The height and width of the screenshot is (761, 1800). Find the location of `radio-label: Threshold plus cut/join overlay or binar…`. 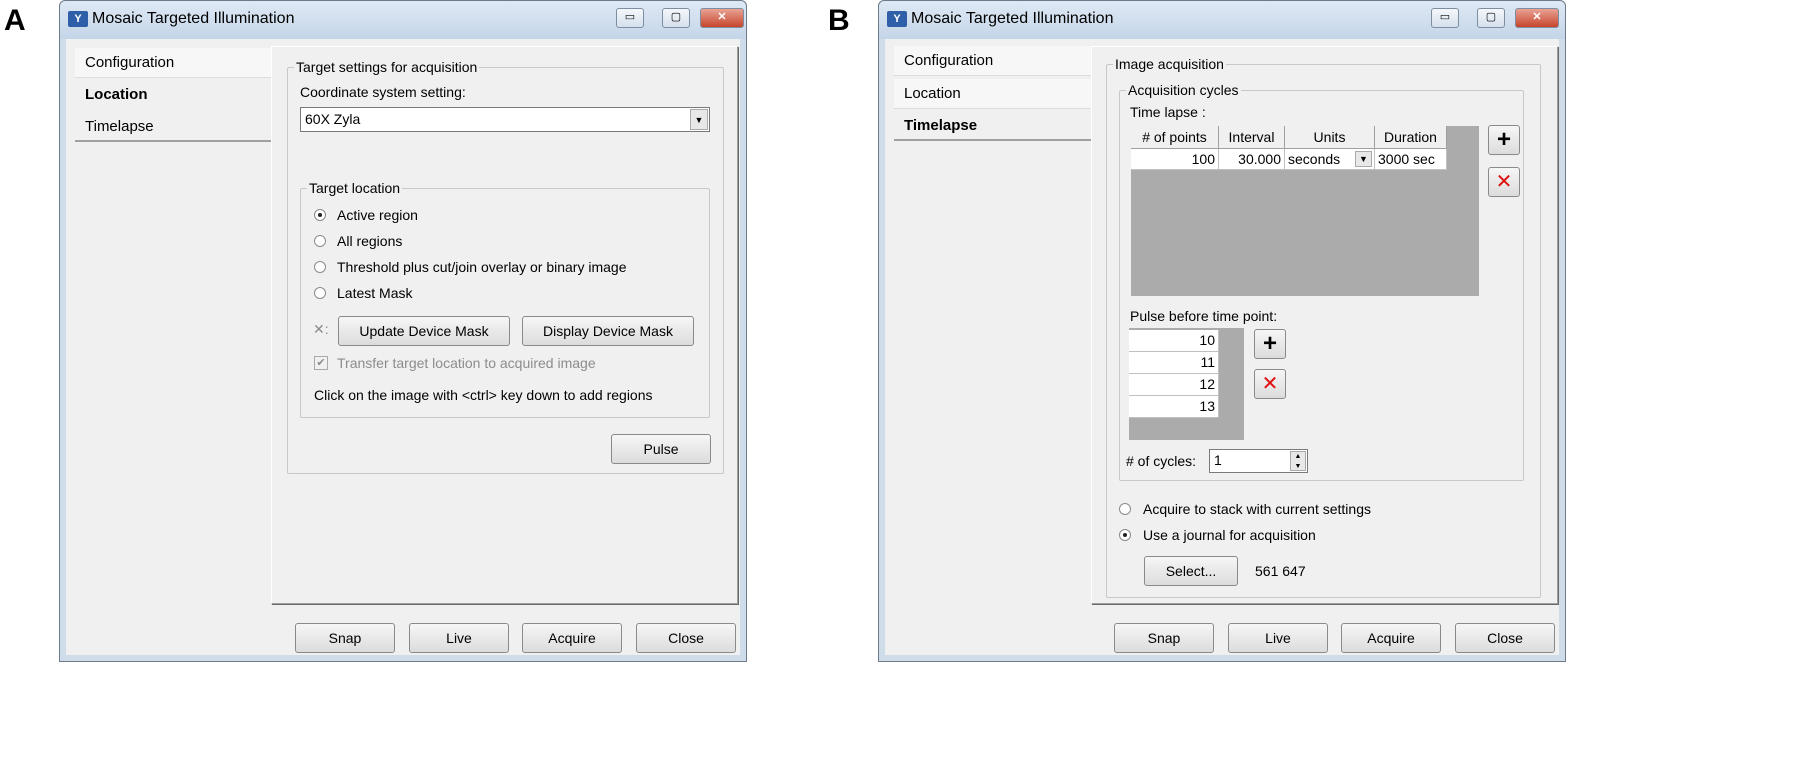

radio-label: Threshold plus cut/join overlay or binar… is located at coordinates (482, 267).